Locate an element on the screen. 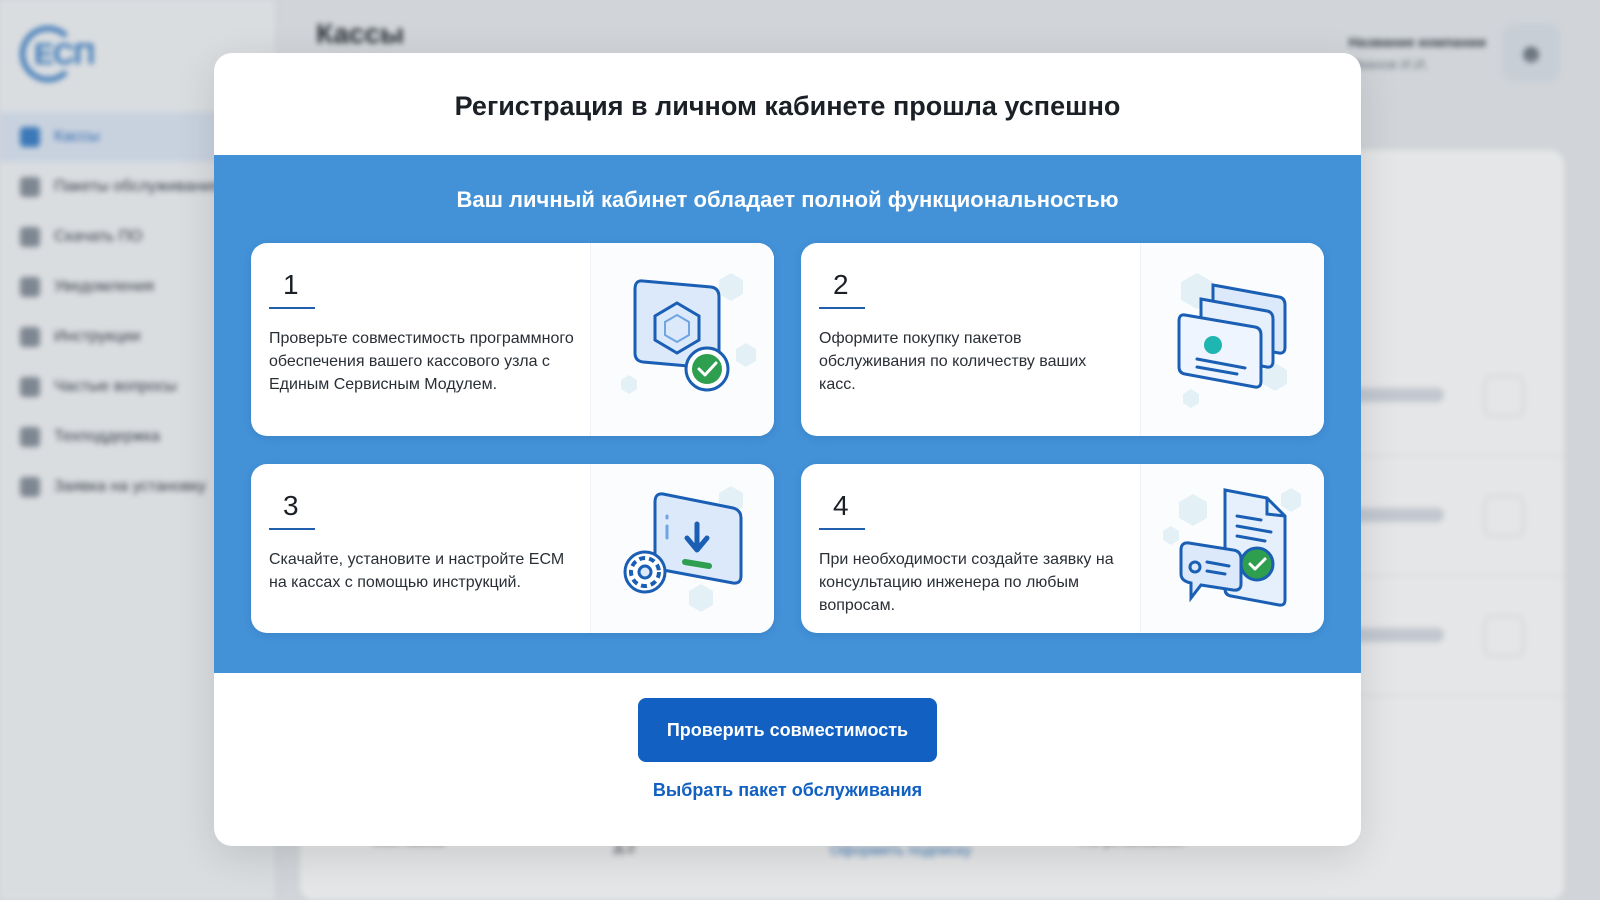 The height and width of the screenshot is (900, 1600). download-install-icon is located at coordinates (682, 548).